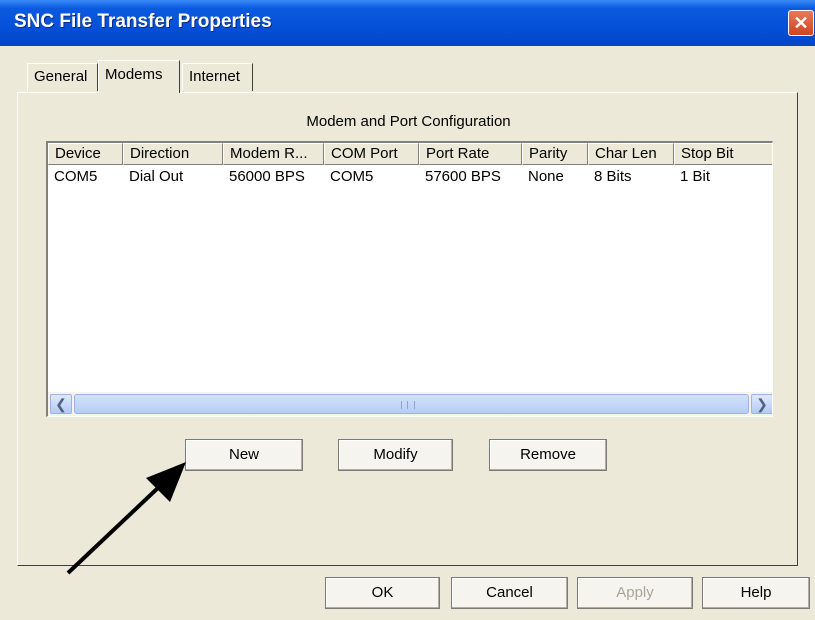  What do you see at coordinates (509, 593) in the screenshot?
I see `cancel-button: Cancel` at bounding box center [509, 593].